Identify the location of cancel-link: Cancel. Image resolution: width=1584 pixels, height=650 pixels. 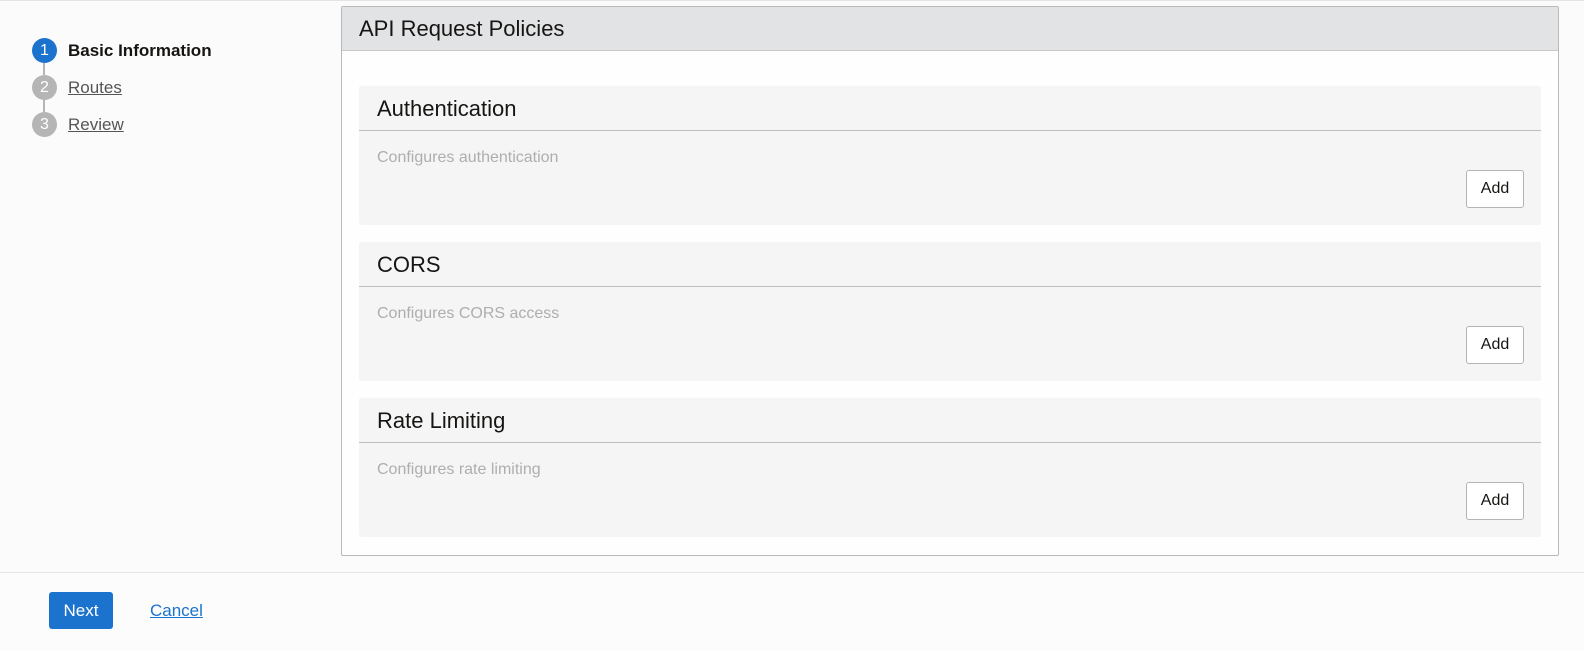
(176, 611).